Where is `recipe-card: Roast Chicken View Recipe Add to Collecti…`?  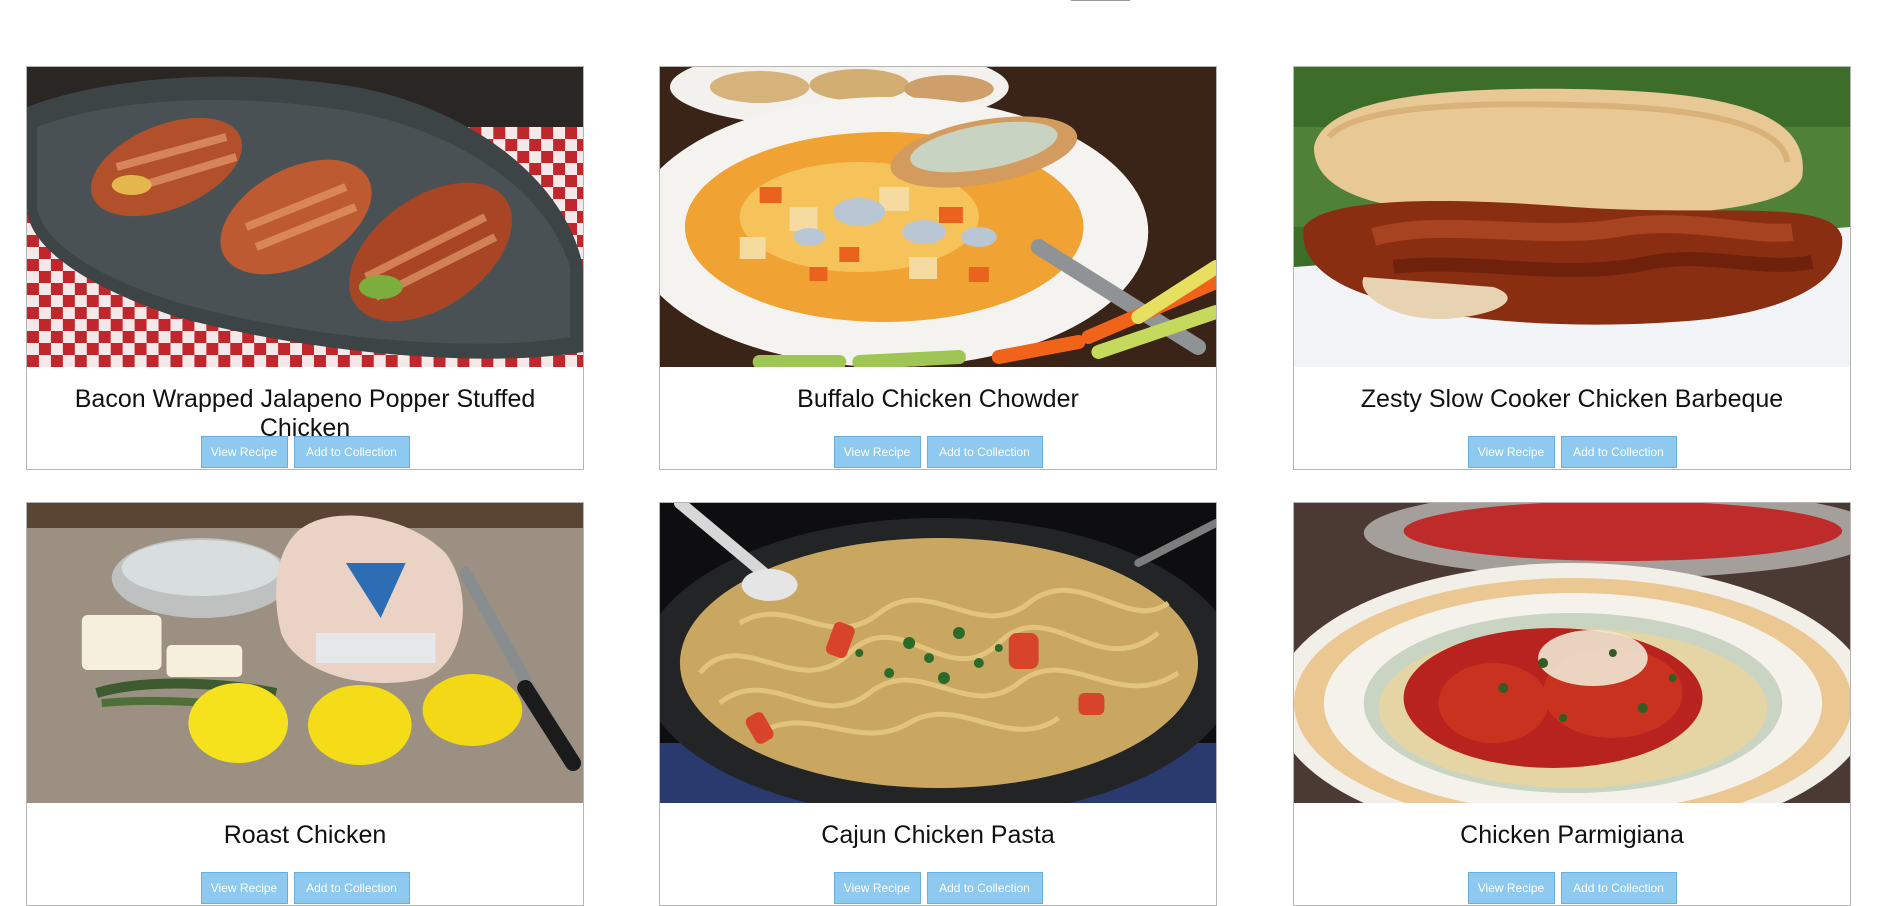
recipe-card: Roast Chicken View Recipe Add to Collecti… is located at coordinates (305, 704).